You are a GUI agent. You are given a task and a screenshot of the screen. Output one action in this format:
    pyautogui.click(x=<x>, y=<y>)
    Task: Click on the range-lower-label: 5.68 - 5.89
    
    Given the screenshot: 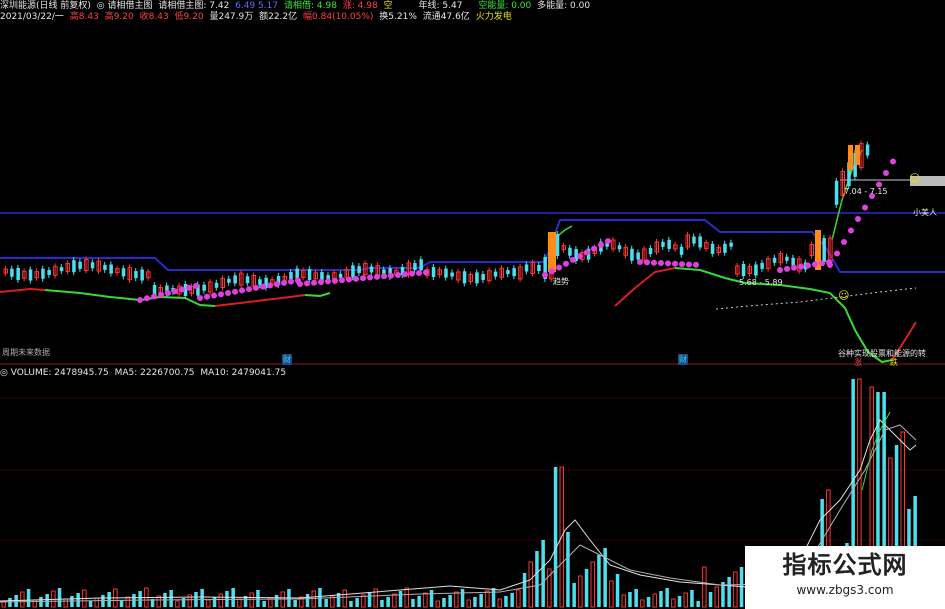 What is the action you would take?
    pyautogui.click(x=761, y=282)
    